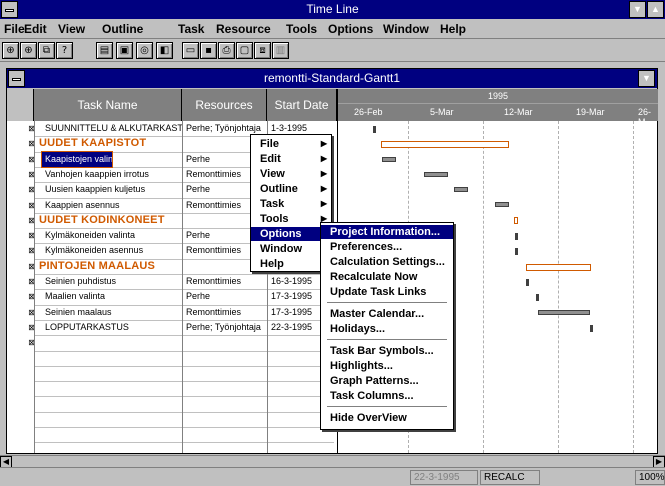 The image size is (665, 486). I want to click on task-name-cell: Kaapistojen valinta, so click(77, 159).